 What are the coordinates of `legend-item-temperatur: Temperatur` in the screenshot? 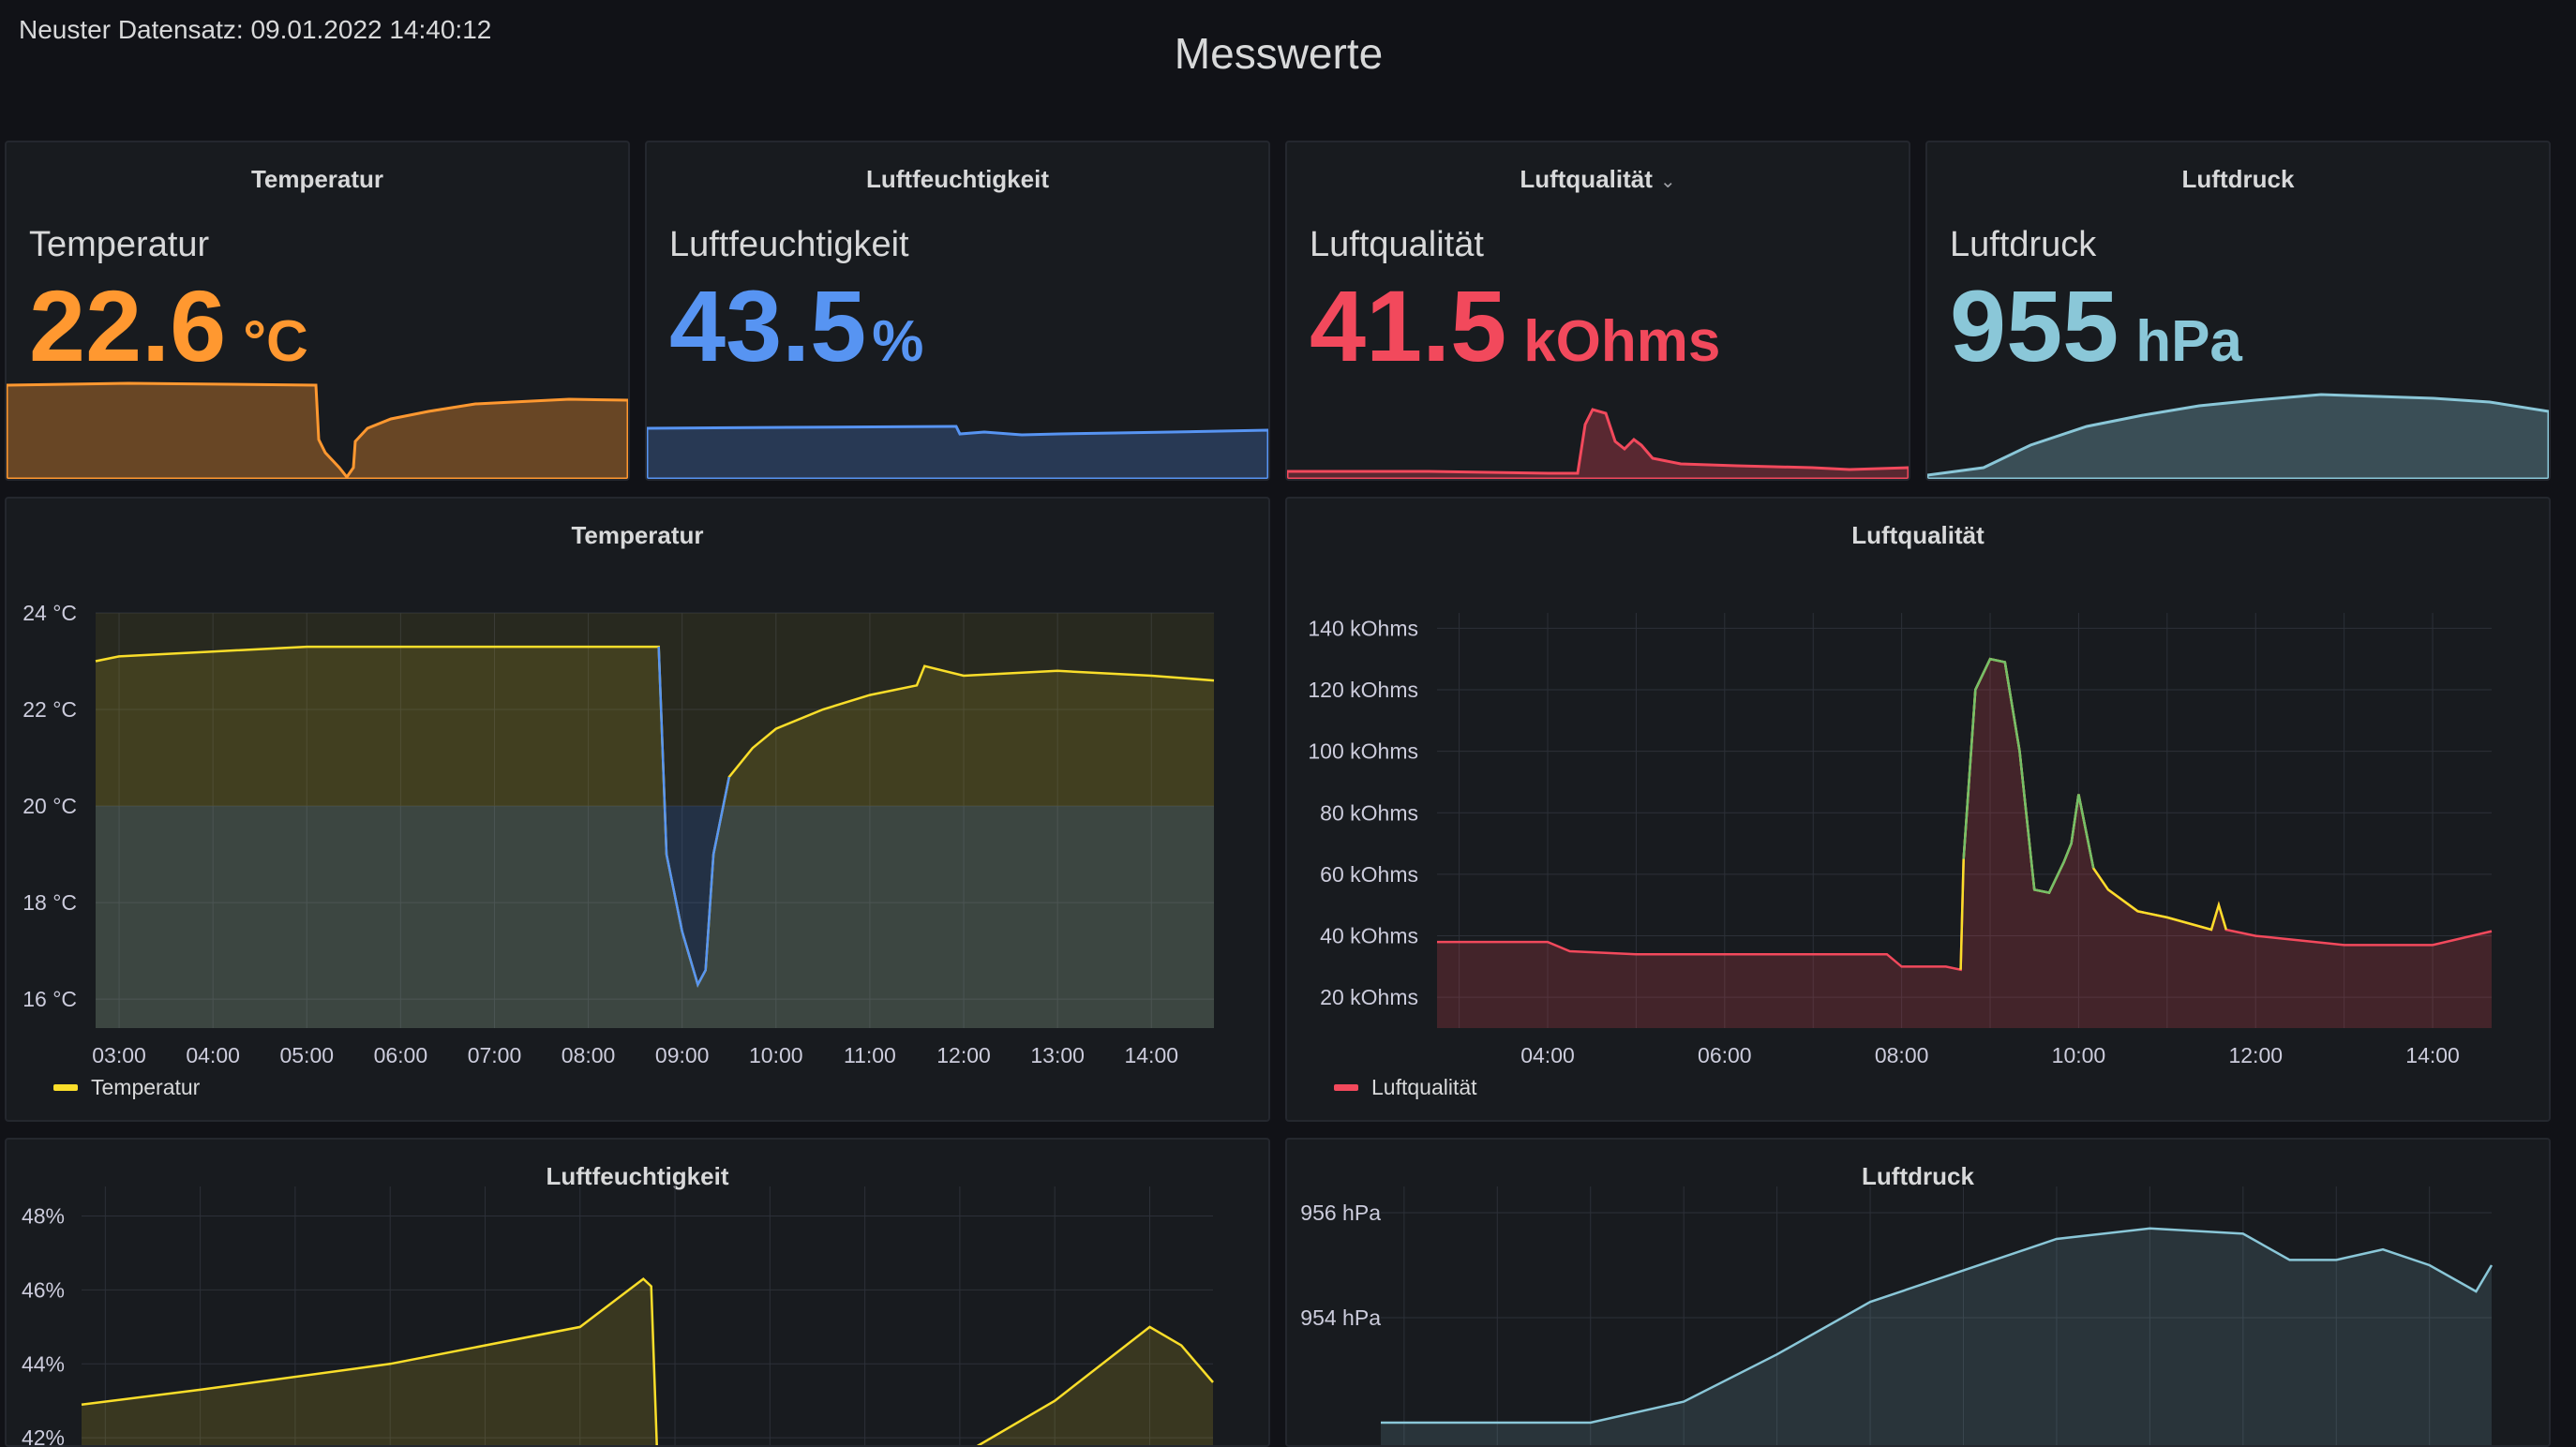 It's located at (127, 1087).